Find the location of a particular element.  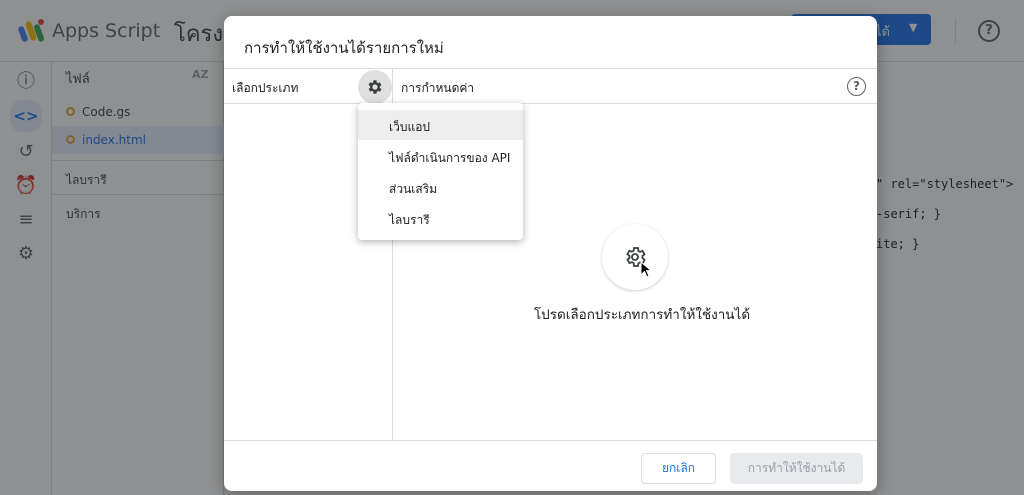

menu-item-add-on: ส่วนเสริม is located at coordinates (440, 187).